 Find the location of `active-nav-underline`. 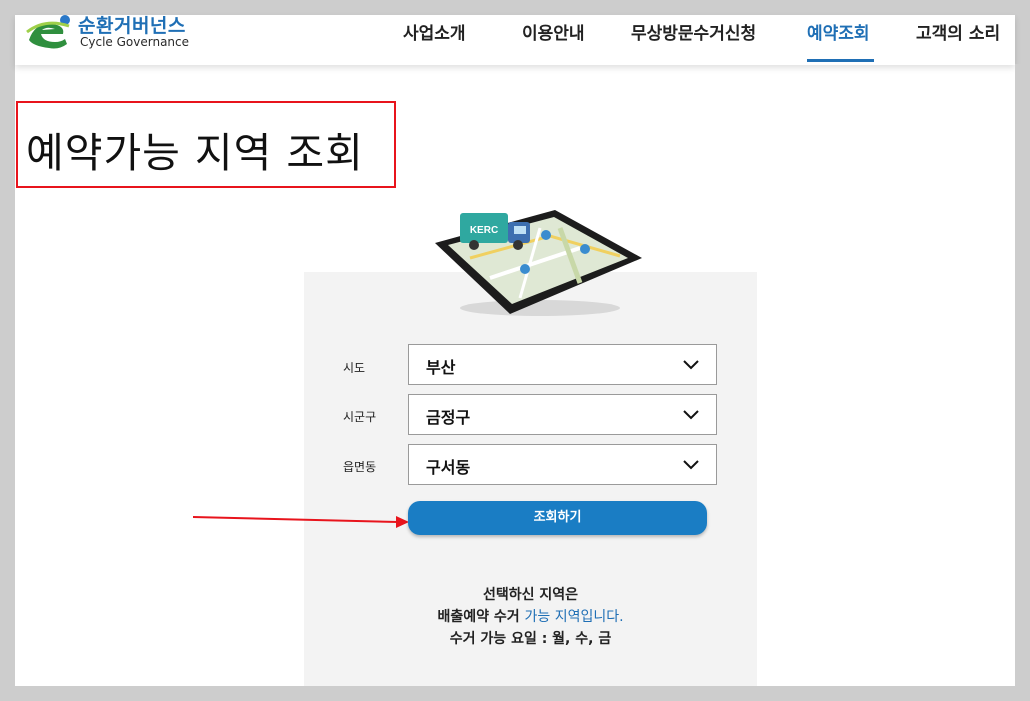

active-nav-underline is located at coordinates (840, 60).